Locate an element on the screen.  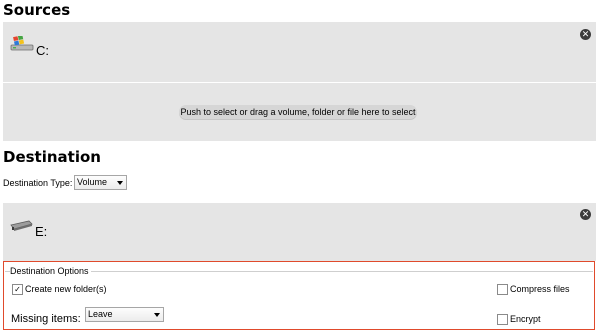
remove-source-close-icon: ✕ is located at coordinates (585, 34).